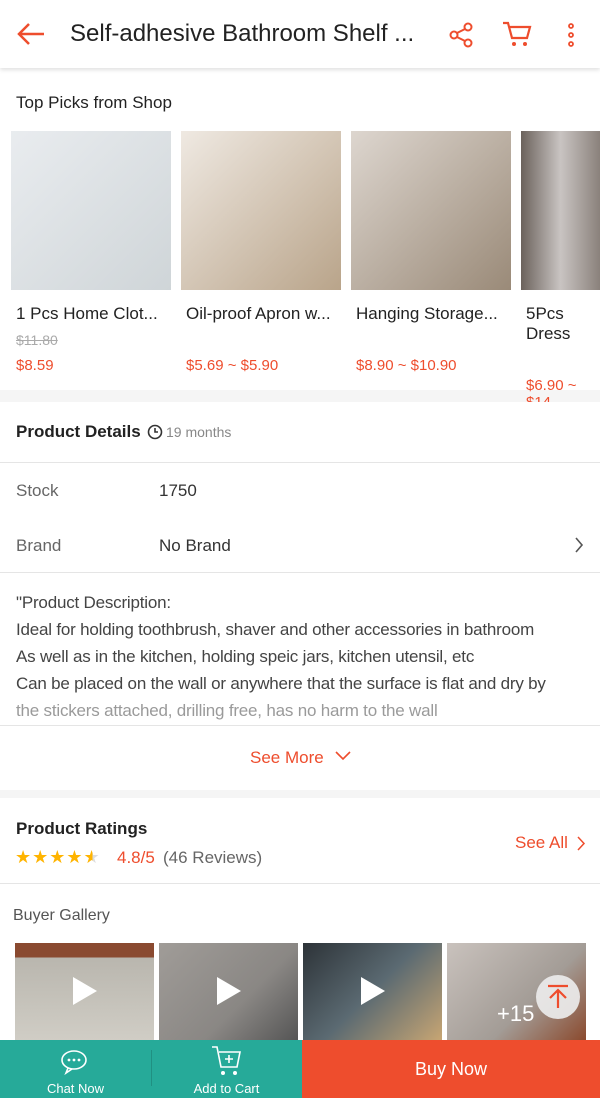  I want to click on section-title: Top Picks from Shop, so click(94, 102).